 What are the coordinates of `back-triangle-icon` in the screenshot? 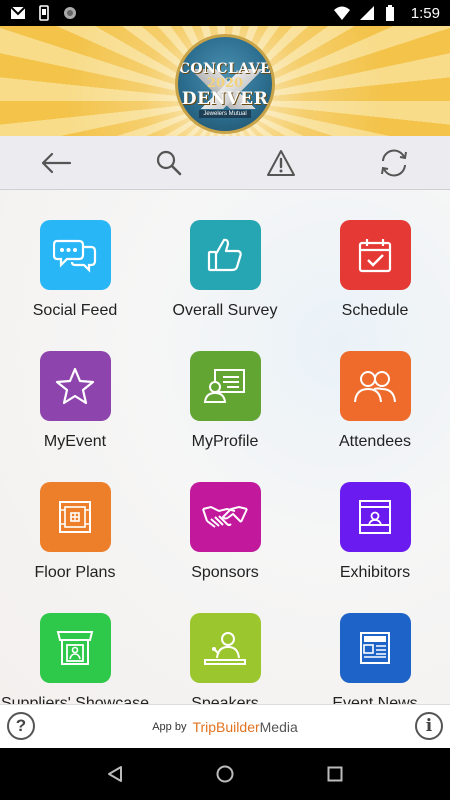 It's located at (115, 774).